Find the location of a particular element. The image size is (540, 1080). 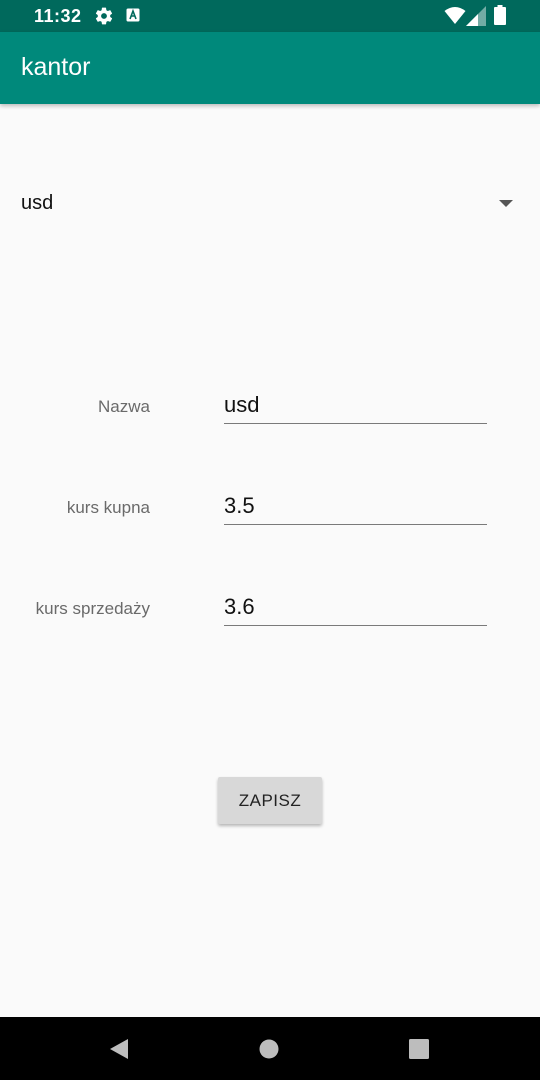

dropdown-arrow-icon is located at coordinates (506, 203).